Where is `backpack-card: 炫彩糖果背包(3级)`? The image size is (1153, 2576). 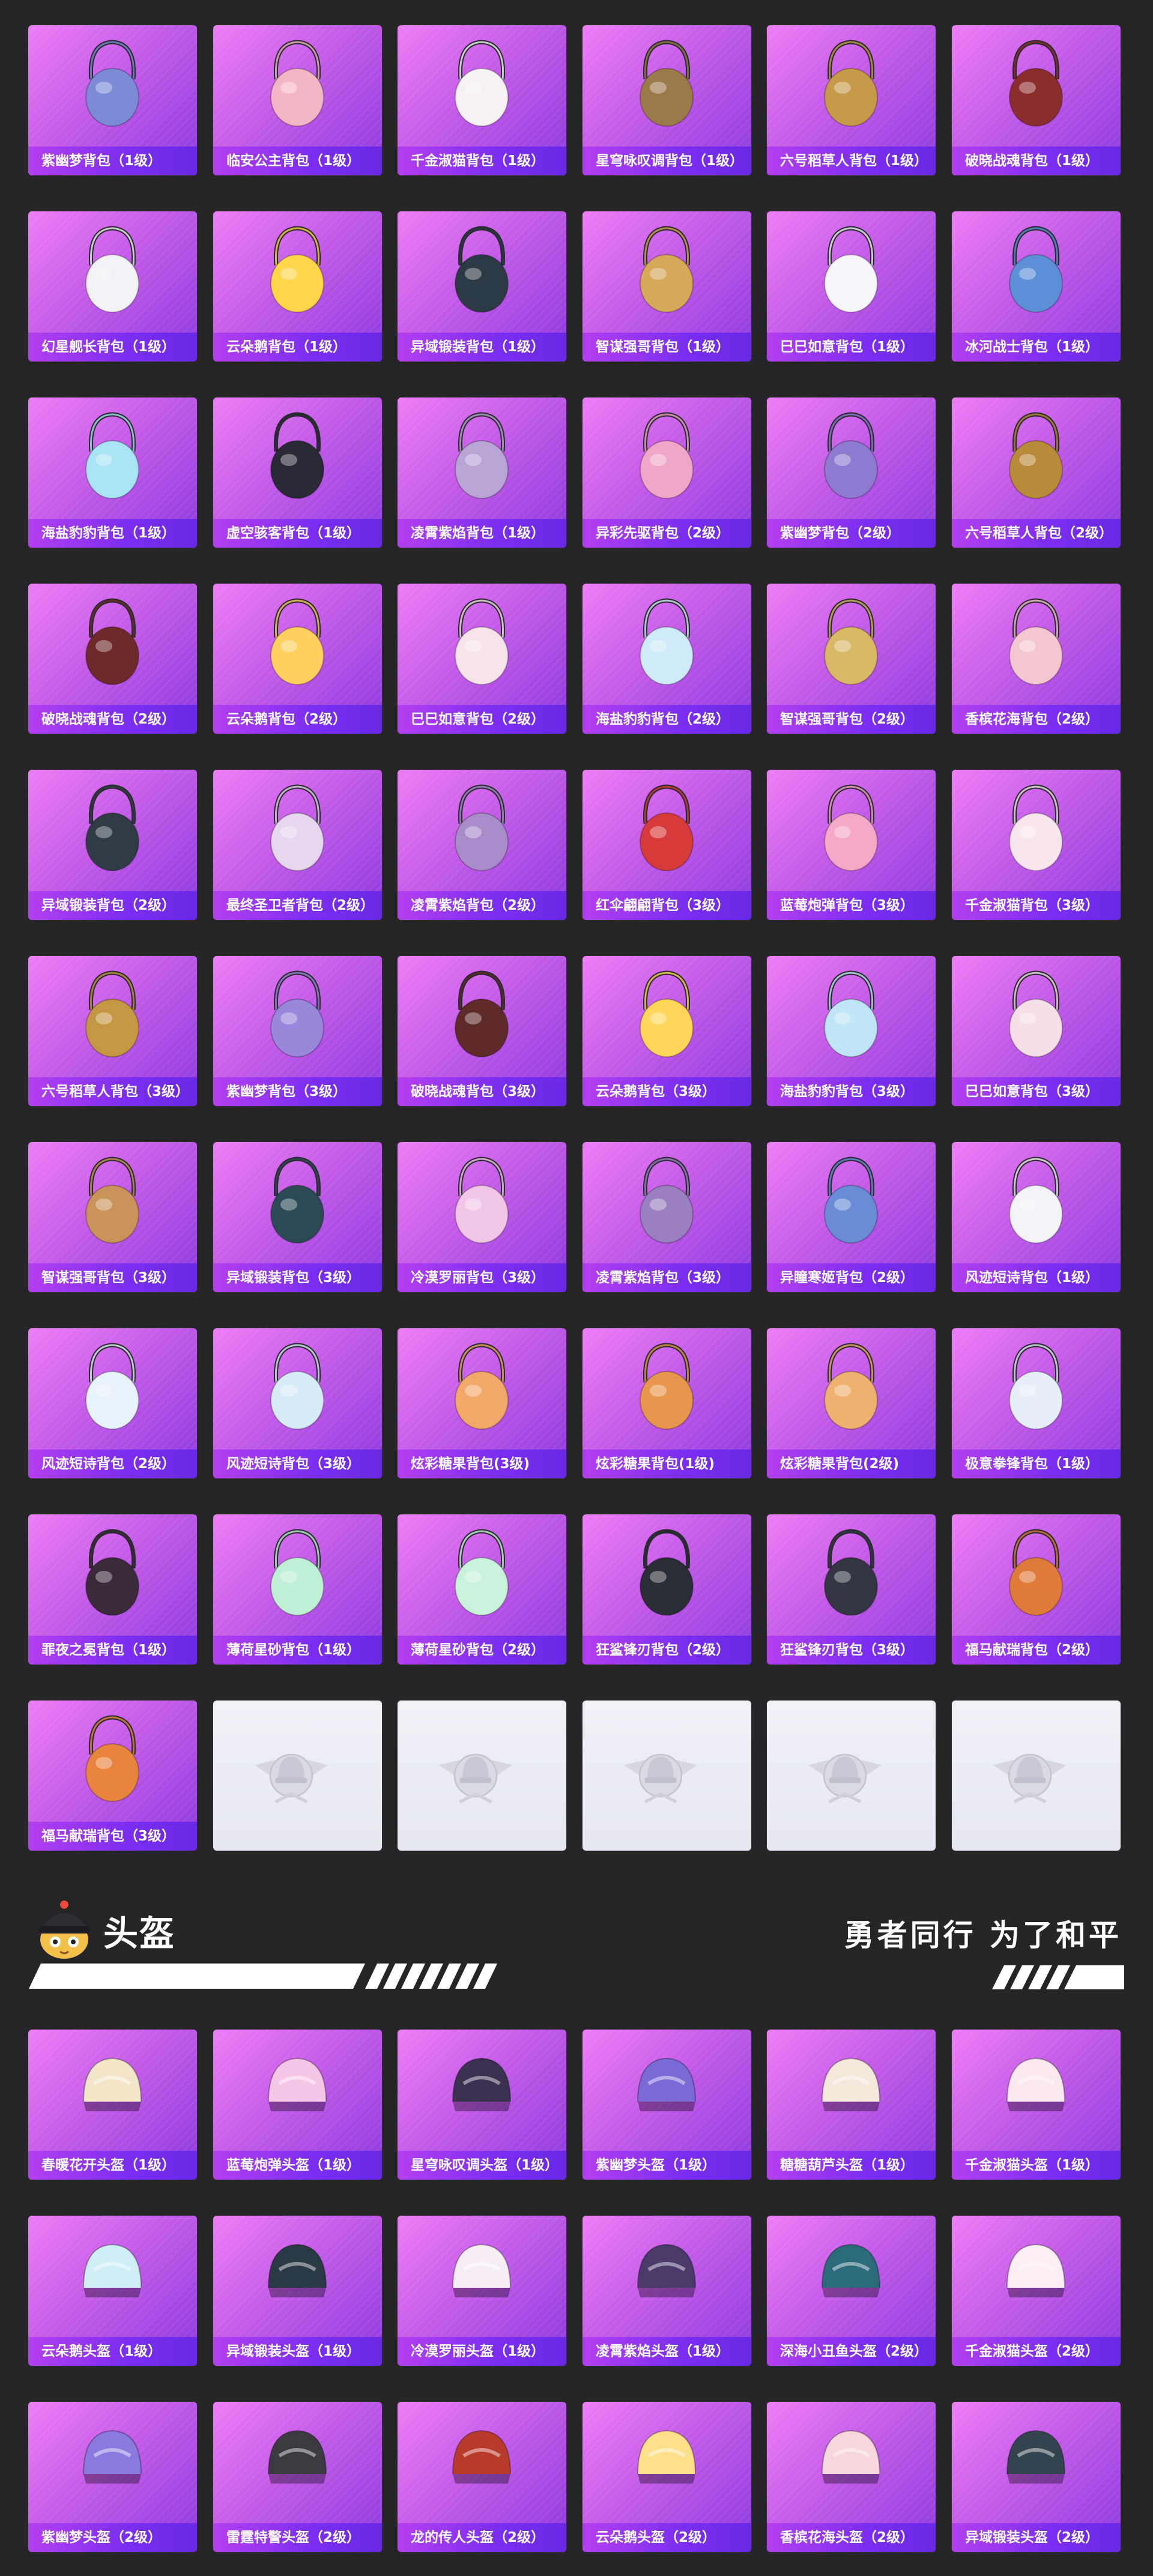
backpack-card: 炫彩糖果背包(3级) is located at coordinates (482, 1403).